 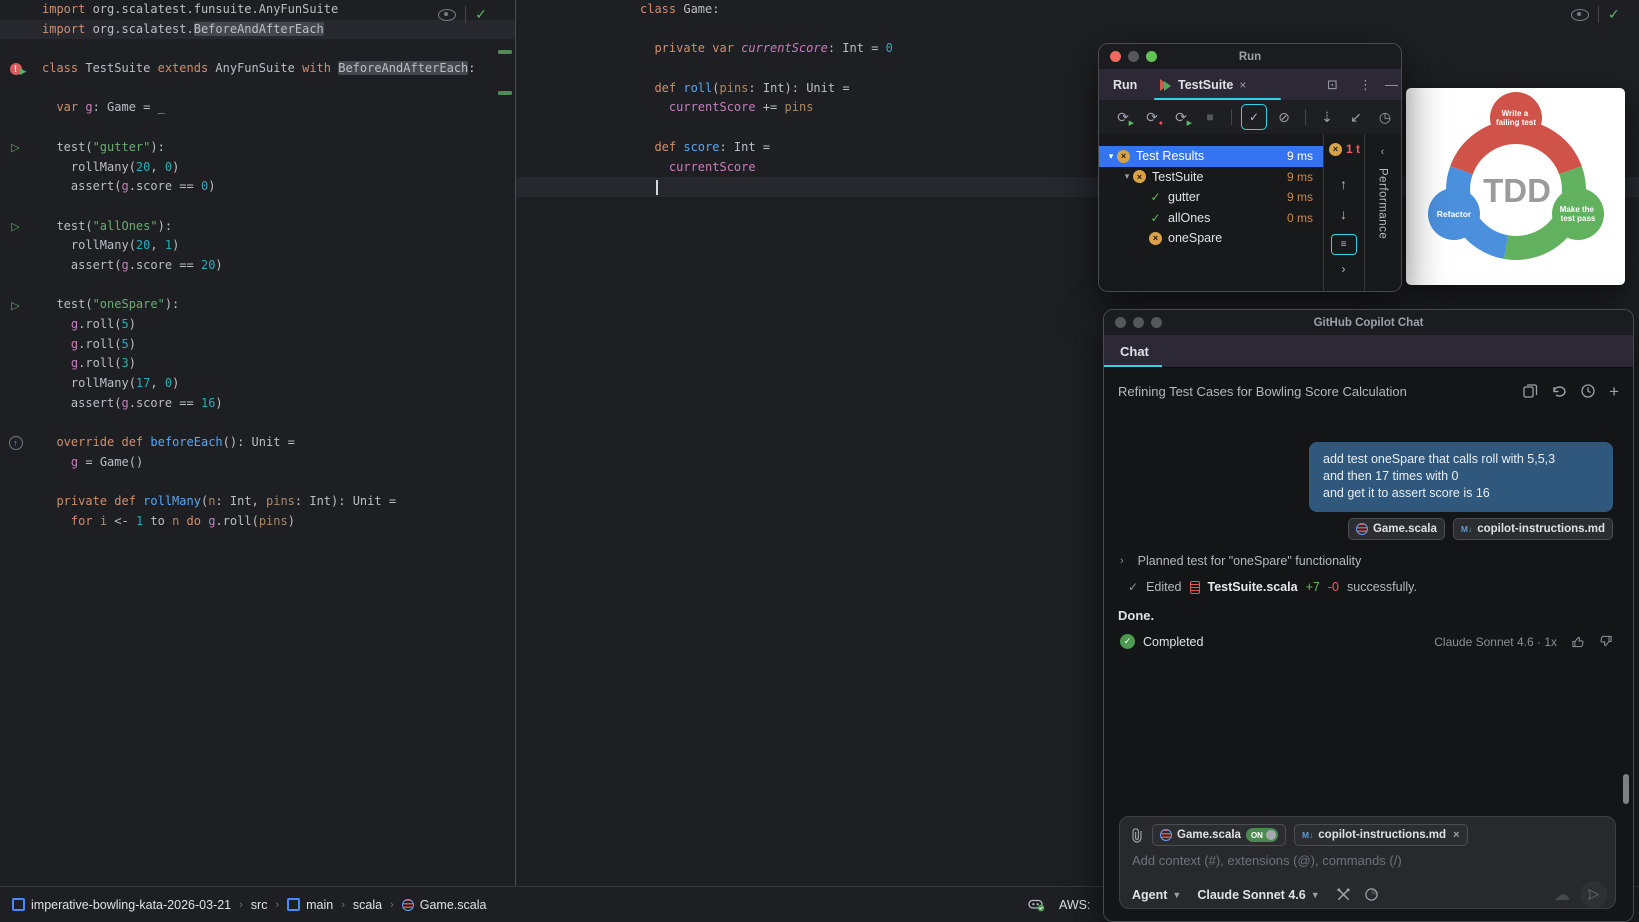 I want to click on thumbs-down-icon, so click(x=1605, y=641).